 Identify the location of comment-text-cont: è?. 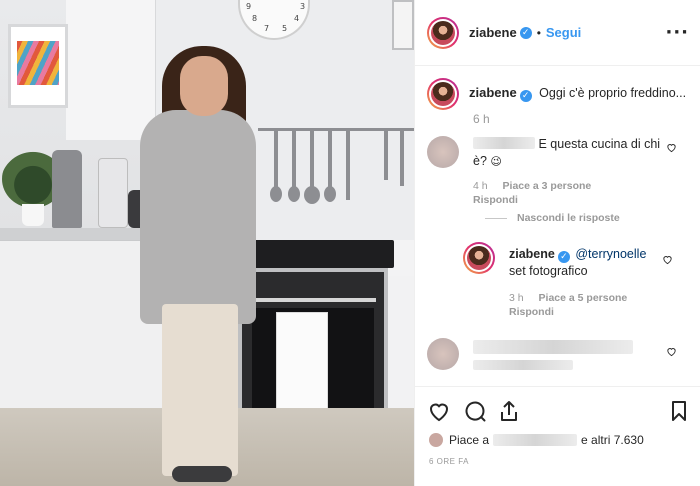
(480, 161).